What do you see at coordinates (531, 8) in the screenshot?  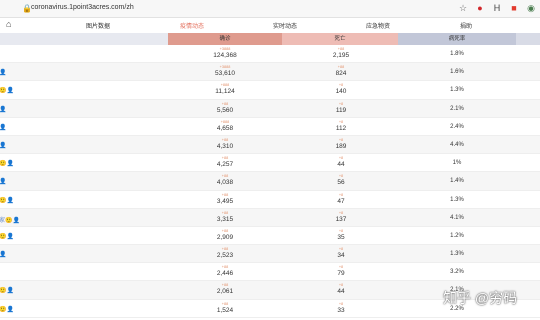 I see `chrome-icon: ◉` at bounding box center [531, 8].